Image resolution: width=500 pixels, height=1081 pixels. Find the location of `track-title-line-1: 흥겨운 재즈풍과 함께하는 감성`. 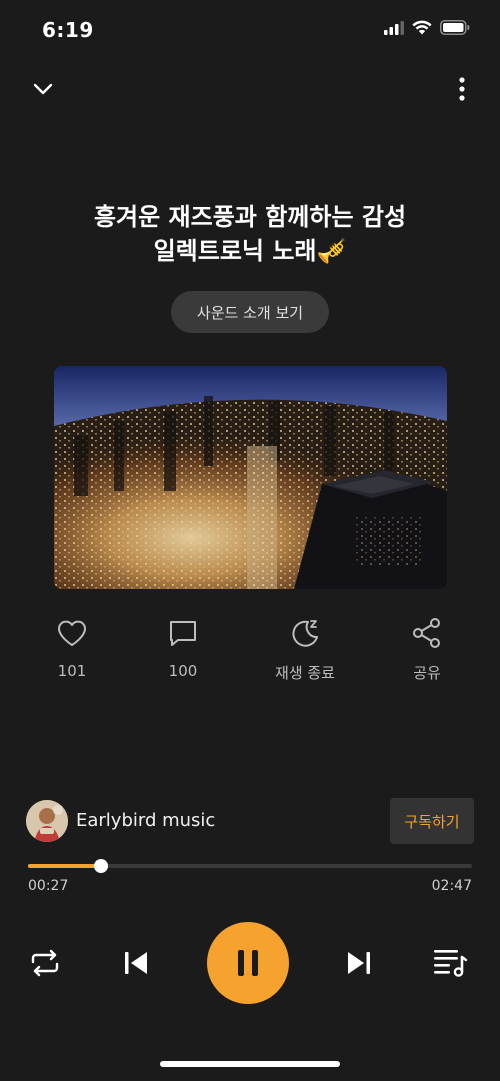

track-title-line-1: 흥겨운 재즈풍과 함께하는 감성 is located at coordinates (250, 217).